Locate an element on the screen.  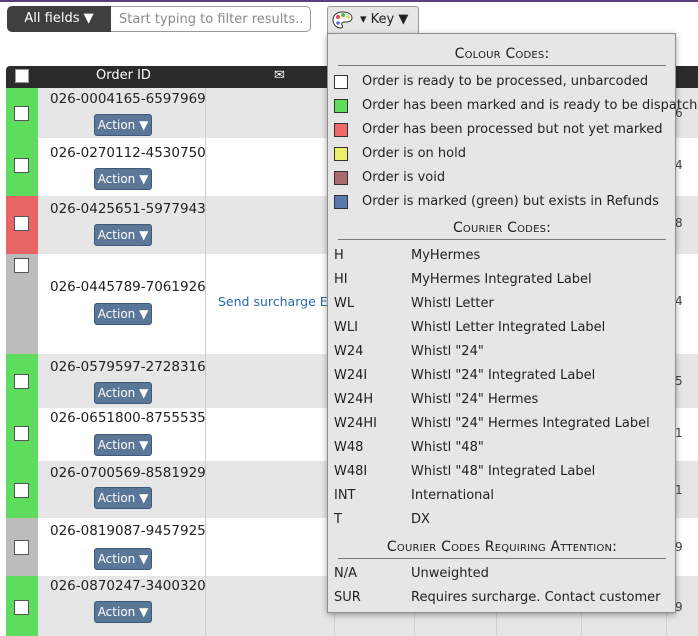
order-id: 026-0445789-7061926 is located at coordinates (128, 287).